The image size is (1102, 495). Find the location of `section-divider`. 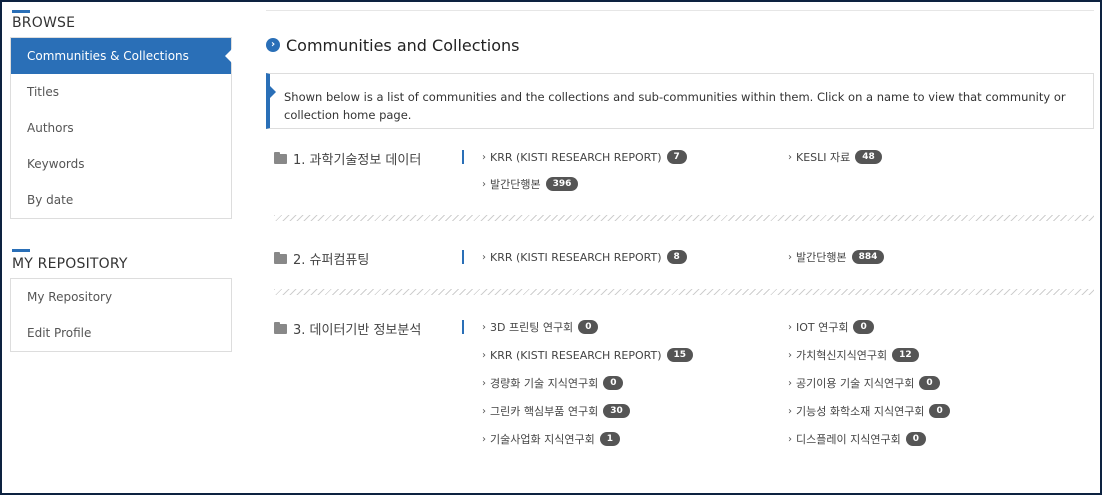

section-divider is located at coordinates (684, 218).